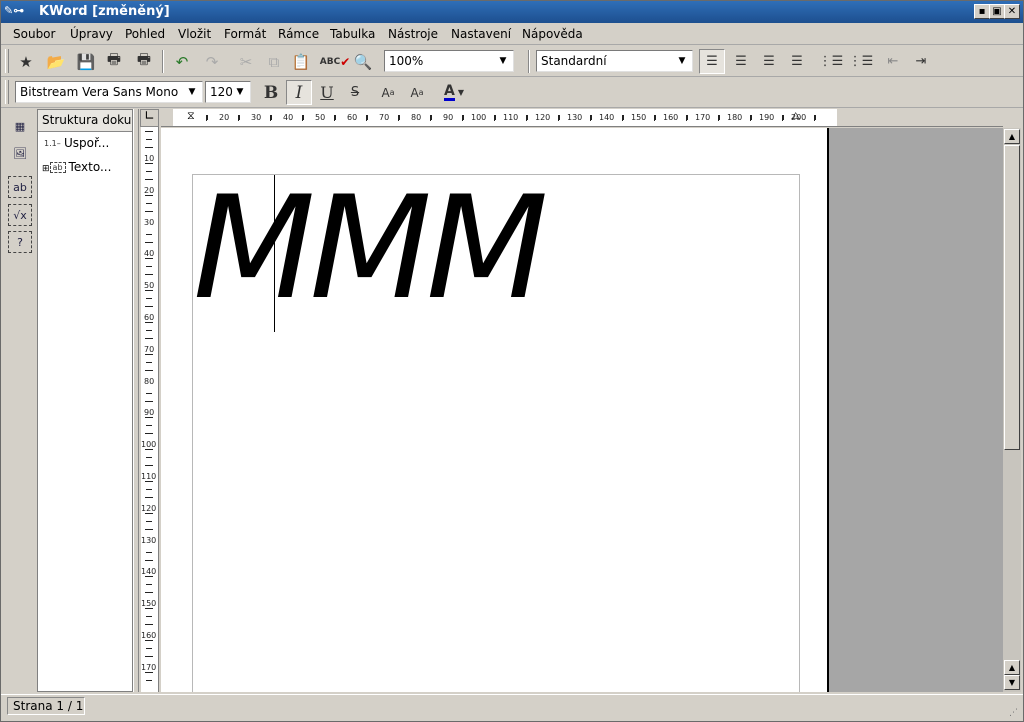 This screenshot has width=1024, height=722. Describe the element at coordinates (1012, 667) in the screenshot. I see `scroll-down-button: ▲` at that location.